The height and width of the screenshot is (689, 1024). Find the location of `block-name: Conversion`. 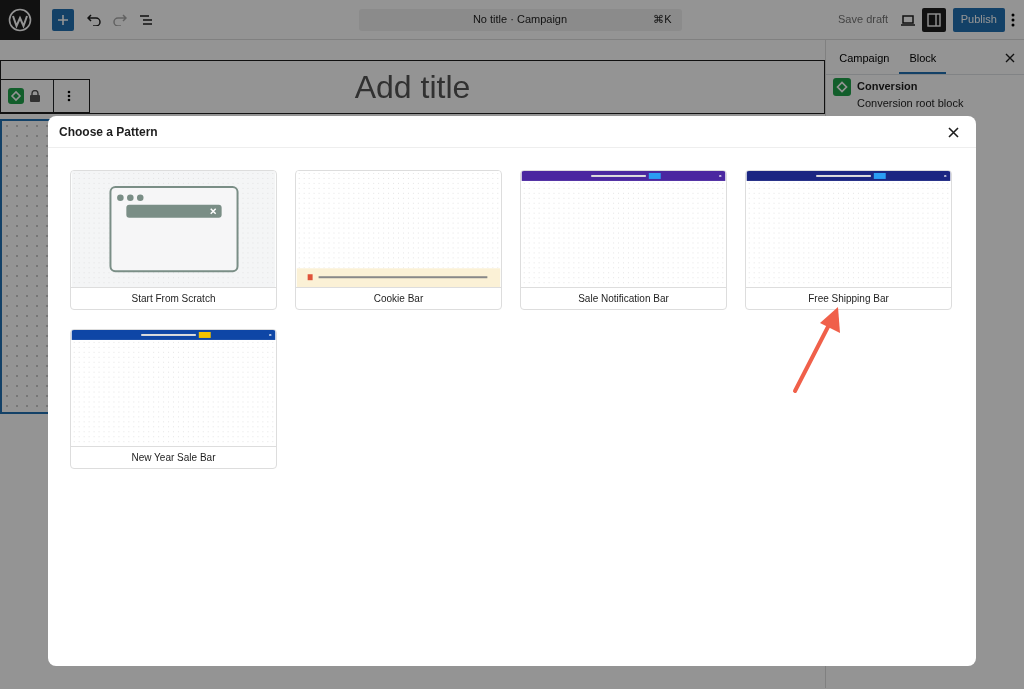

block-name: Conversion is located at coordinates (888, 87).